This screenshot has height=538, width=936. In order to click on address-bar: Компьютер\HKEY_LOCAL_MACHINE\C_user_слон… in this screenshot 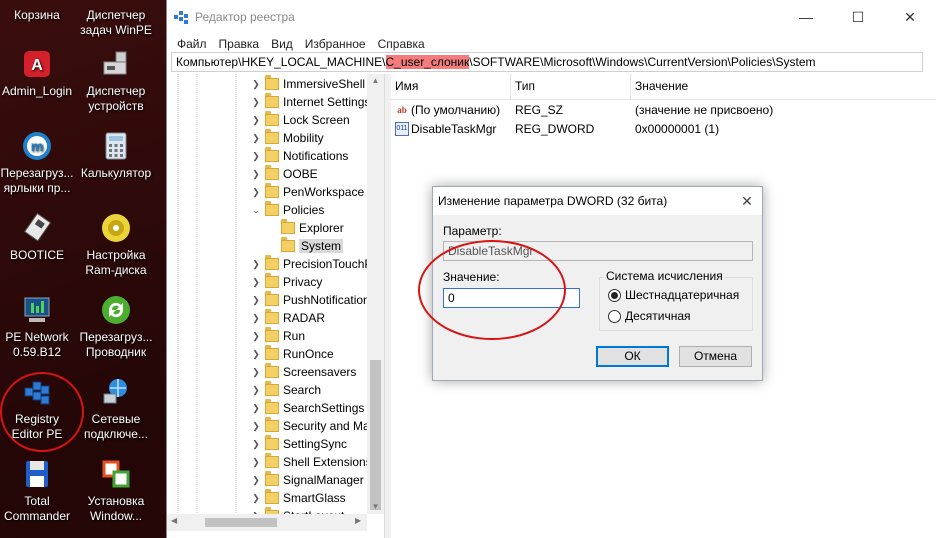, I will do `click(547, 62)`.